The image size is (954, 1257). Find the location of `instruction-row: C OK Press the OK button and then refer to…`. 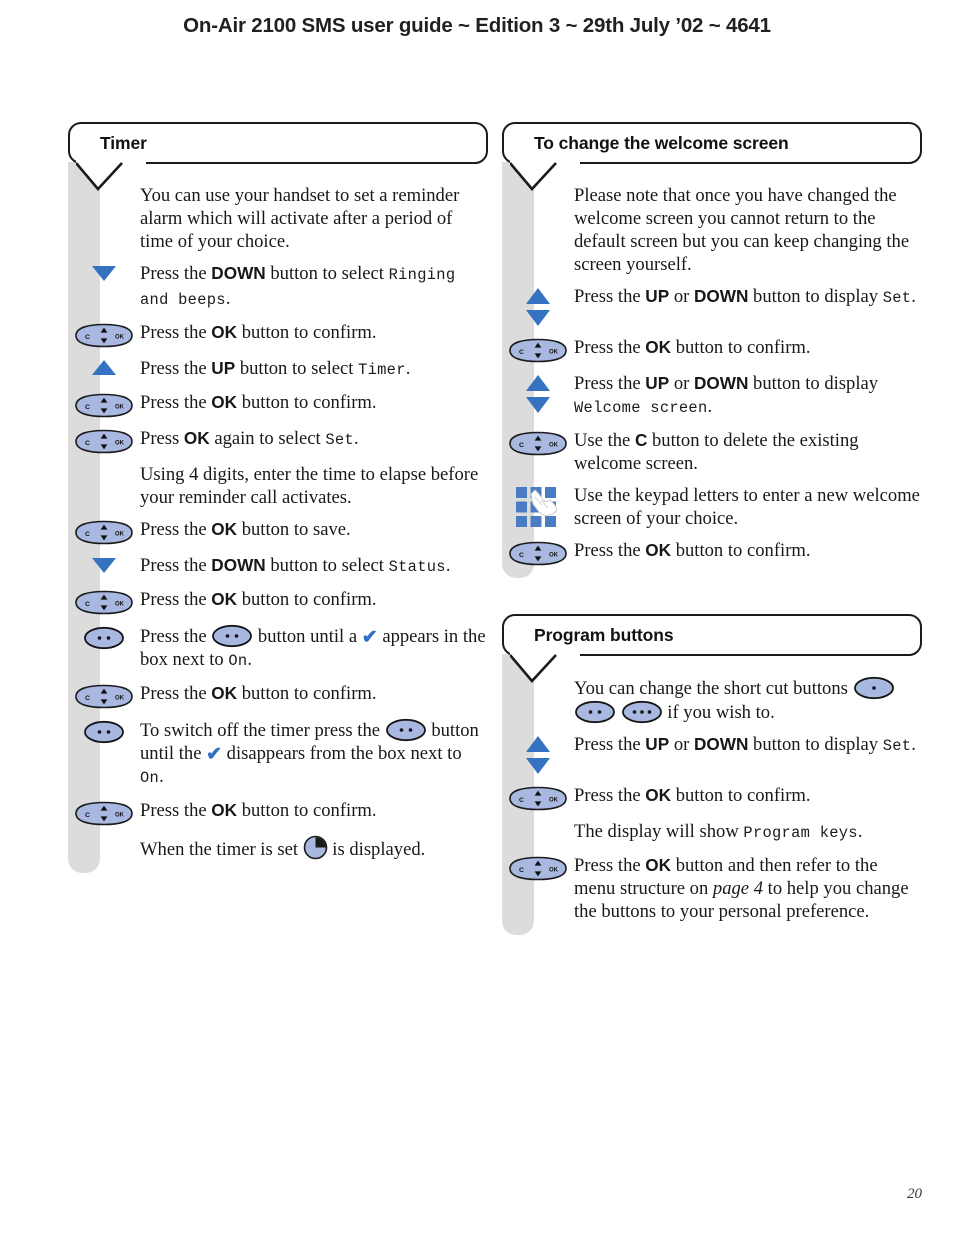

instruction-row: C OK Press the OK button and then refer to… is located at coordinates (712, 888).